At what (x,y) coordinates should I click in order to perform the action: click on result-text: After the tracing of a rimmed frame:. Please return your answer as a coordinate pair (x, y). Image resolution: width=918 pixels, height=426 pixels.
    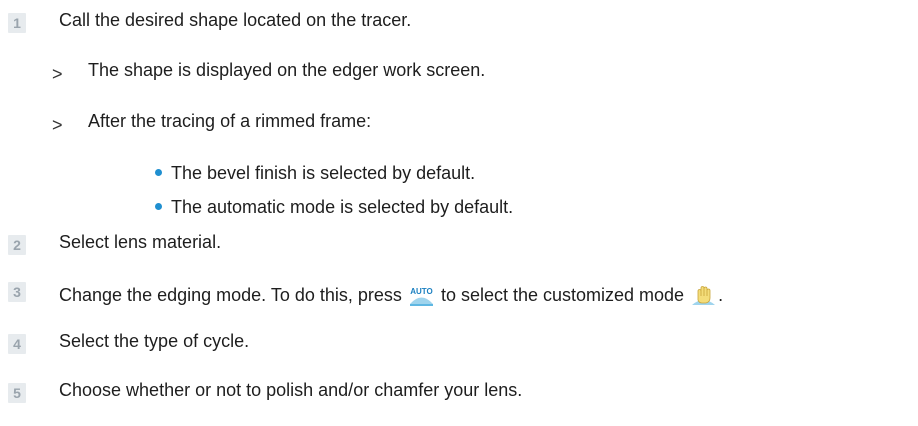
    Looking at the image, I should click on (230, 121).